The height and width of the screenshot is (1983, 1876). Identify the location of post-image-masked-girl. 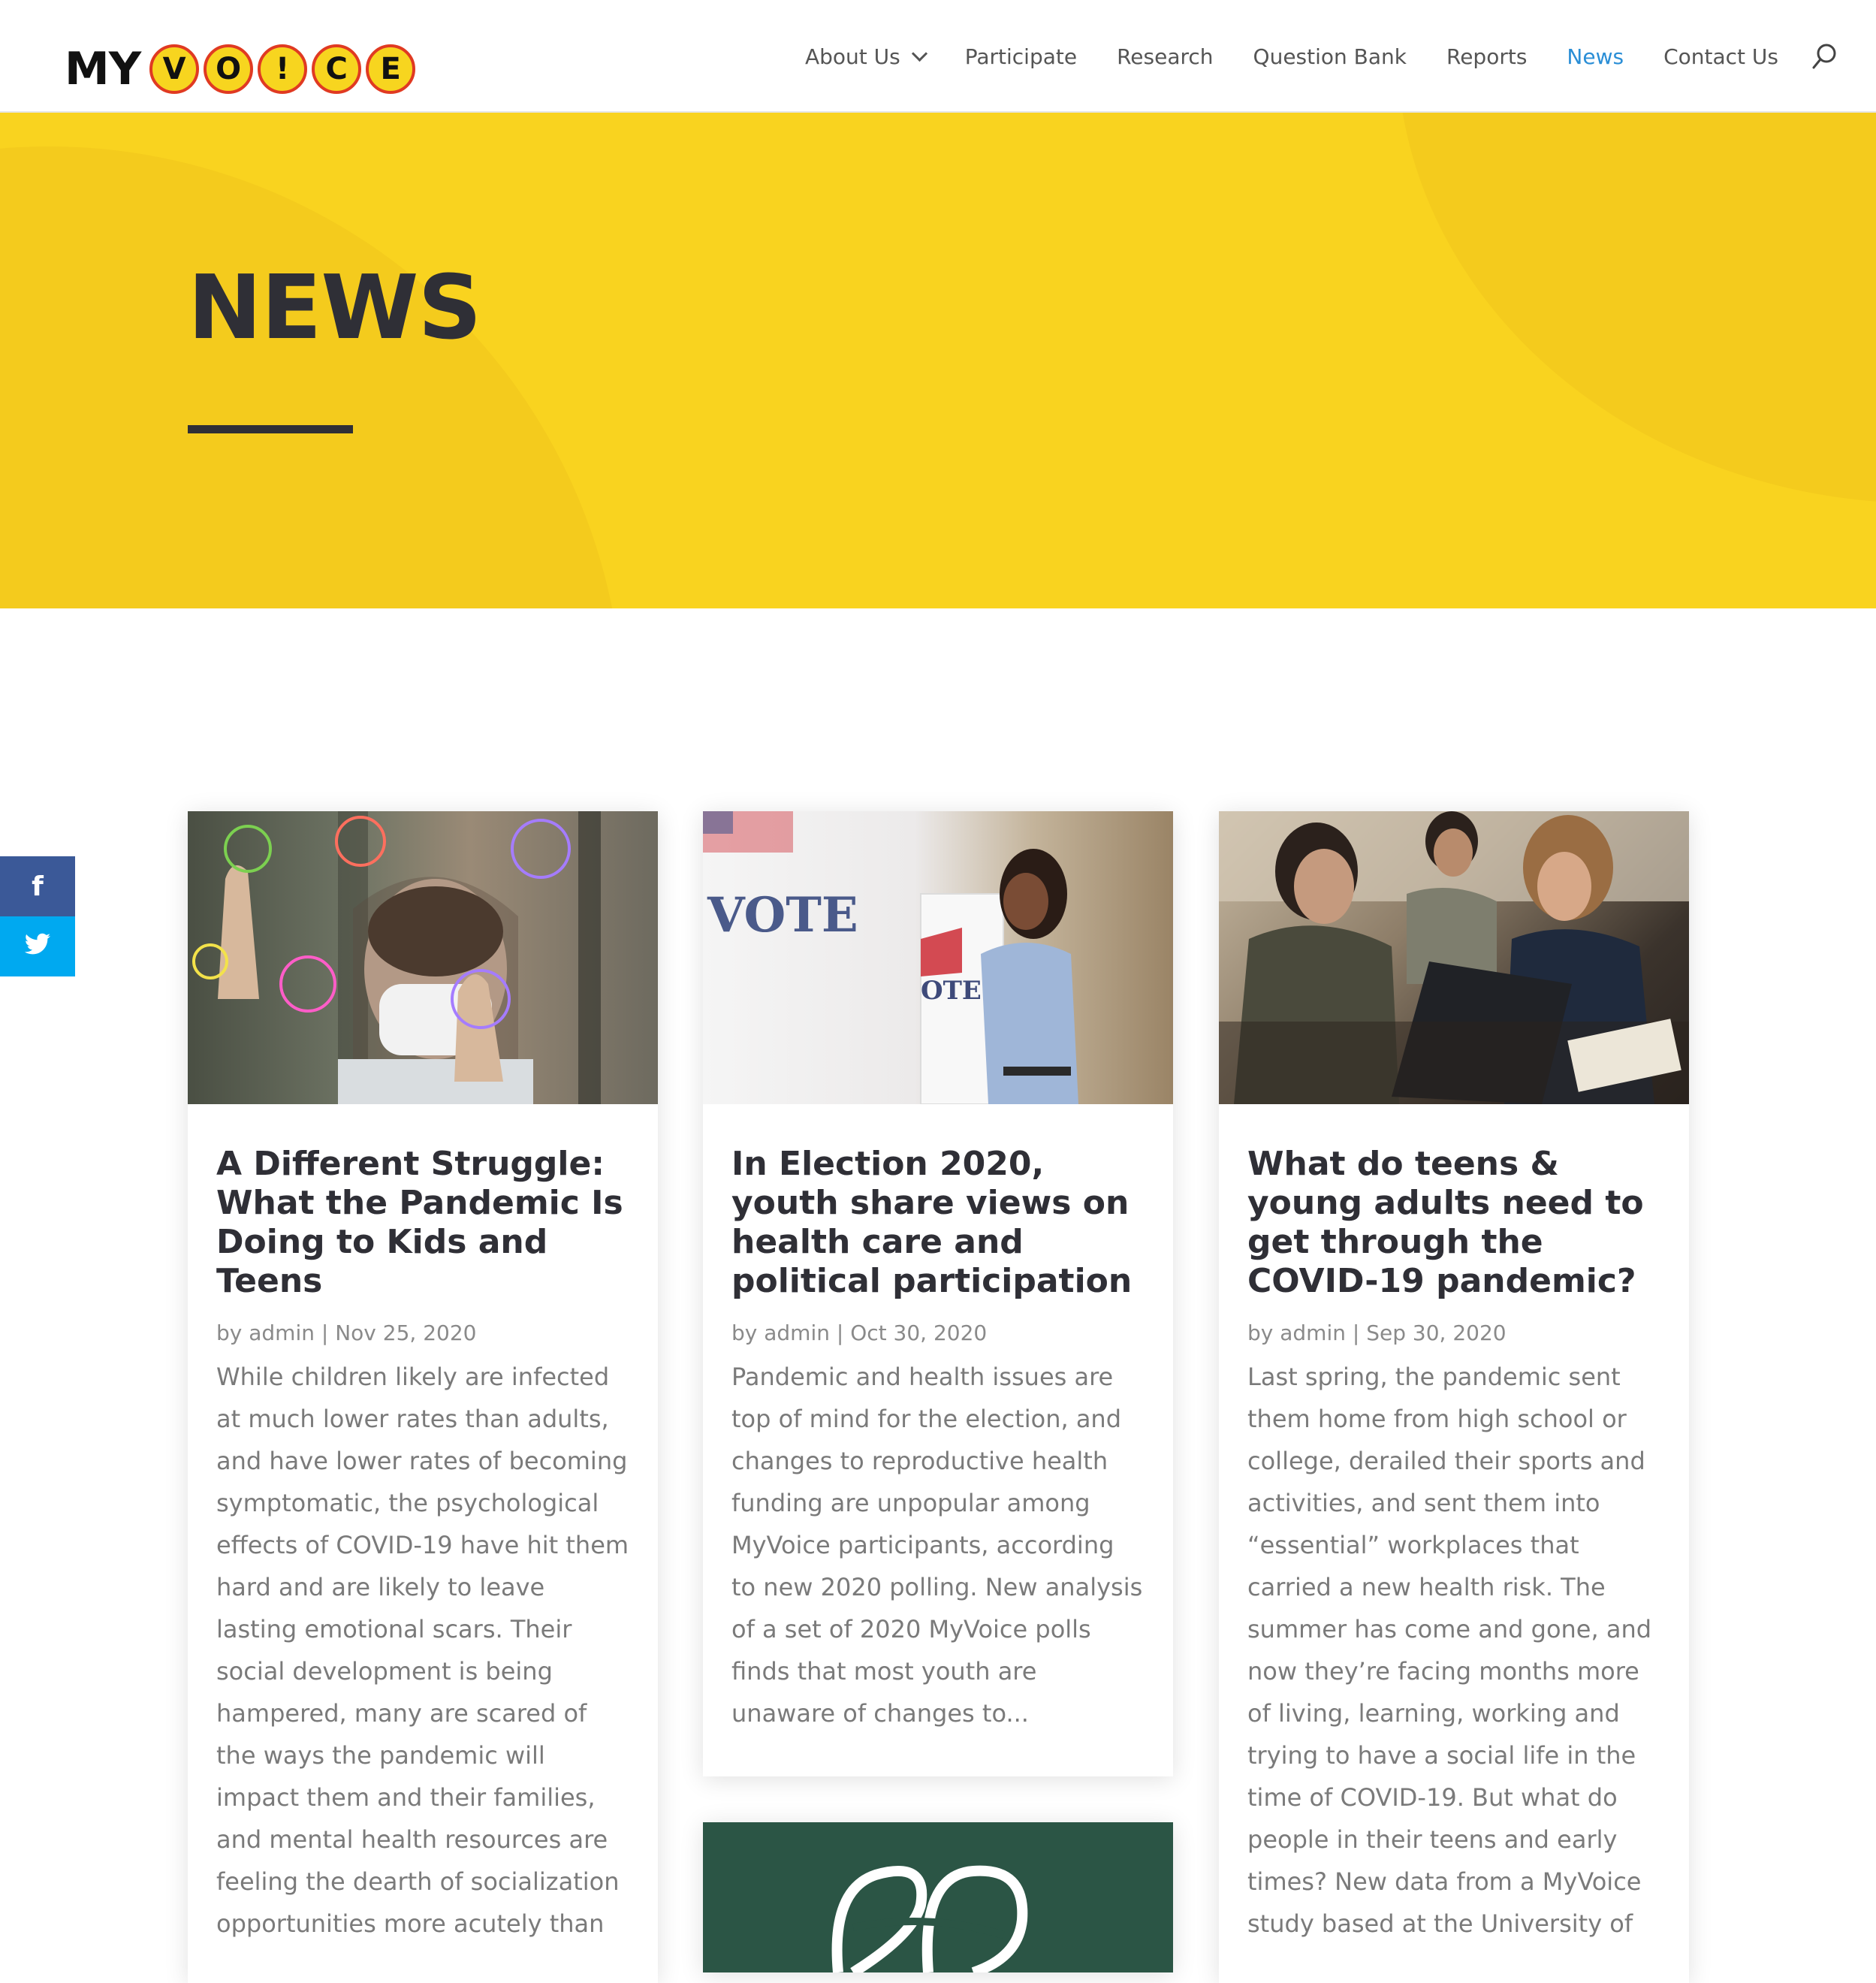
(423, 957).